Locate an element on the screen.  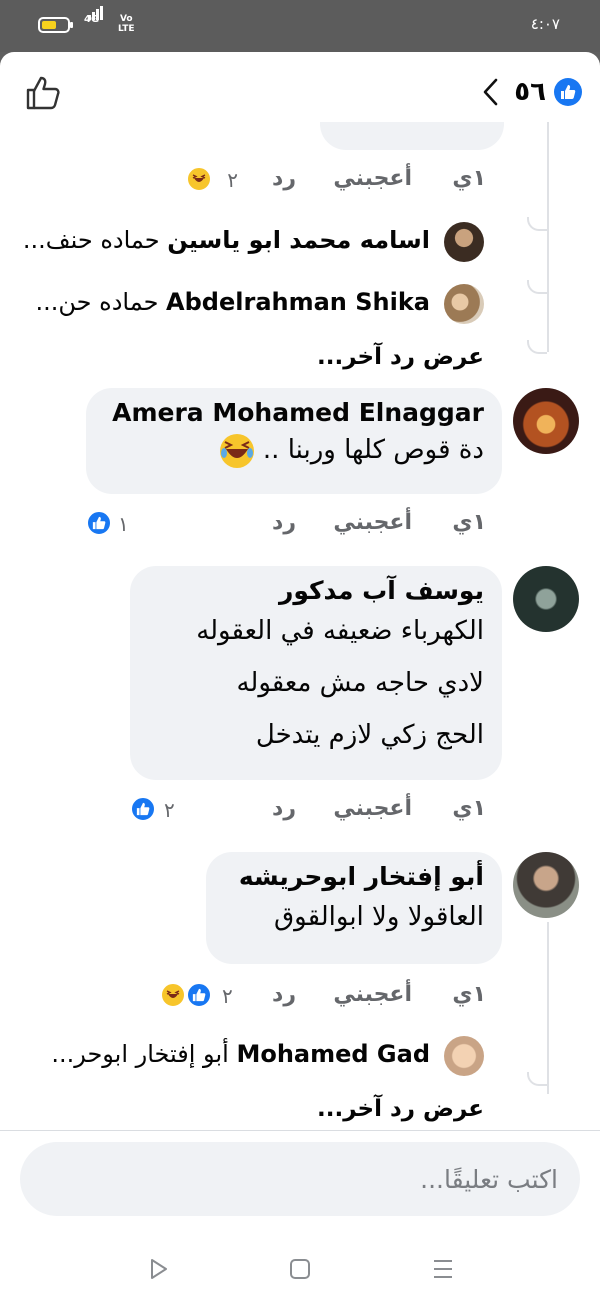
comments-header: ٥٦ is located at coordinates (300, 87).